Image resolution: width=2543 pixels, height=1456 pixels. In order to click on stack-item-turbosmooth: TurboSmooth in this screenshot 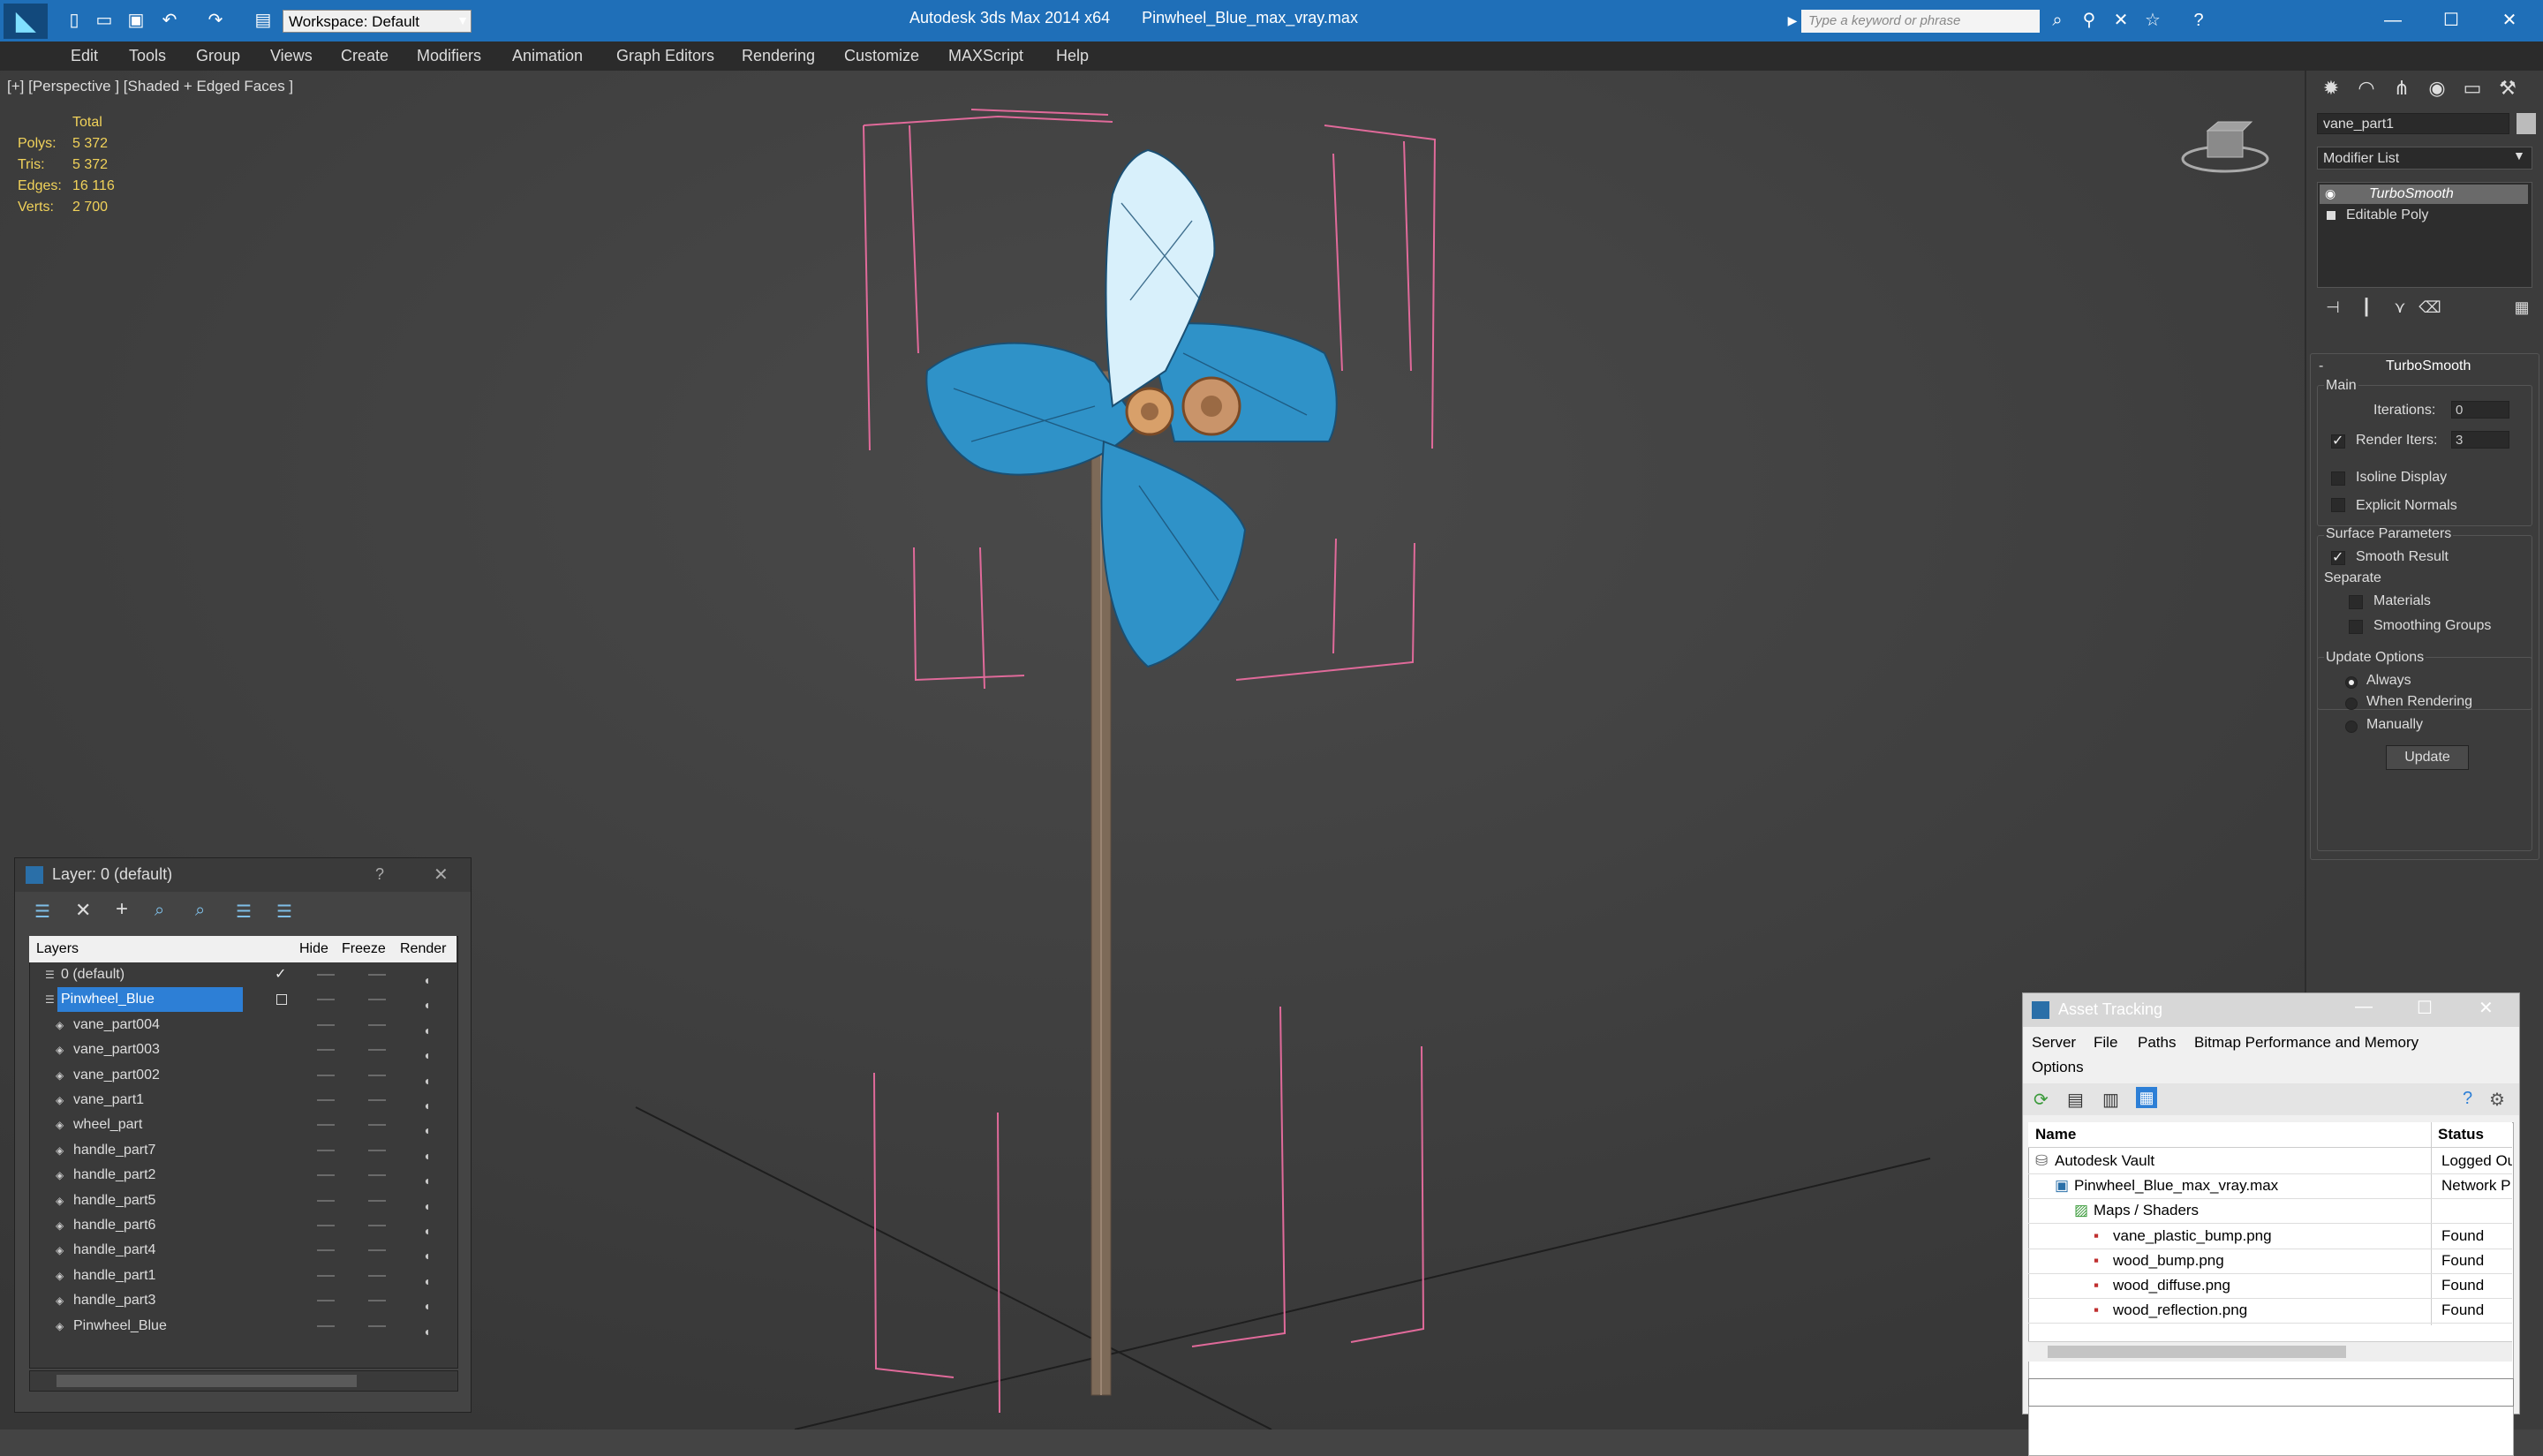, I will do `click(2424, 194)`.